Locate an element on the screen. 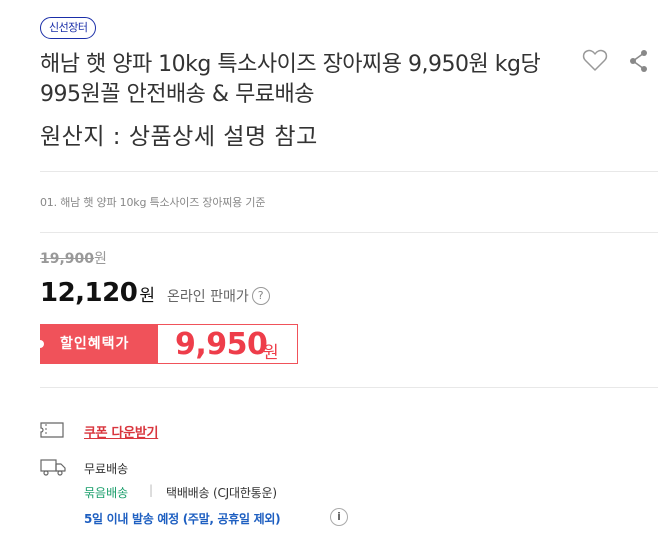 This screenshot has height=543, width=658. question-mark-icon: ? is located at coordinates (260, 296).